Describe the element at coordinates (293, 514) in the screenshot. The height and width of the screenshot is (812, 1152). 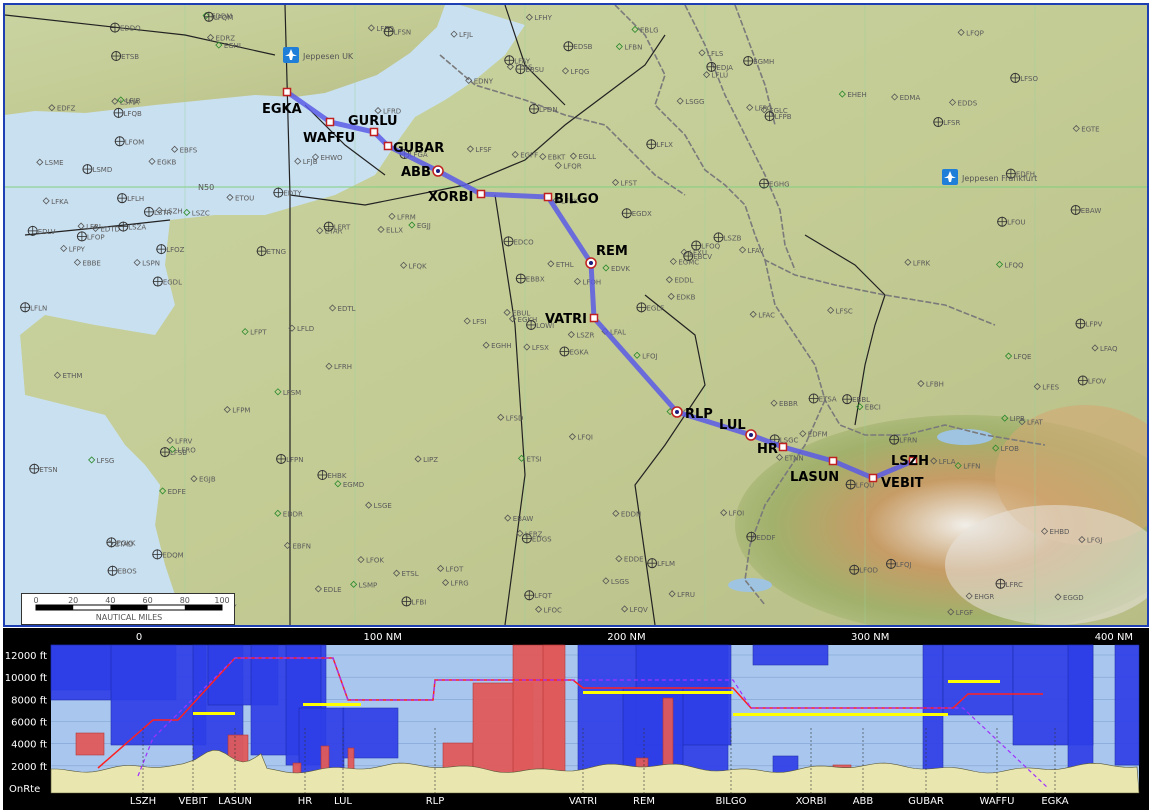
I see `airport-label: EDDR` at that location.